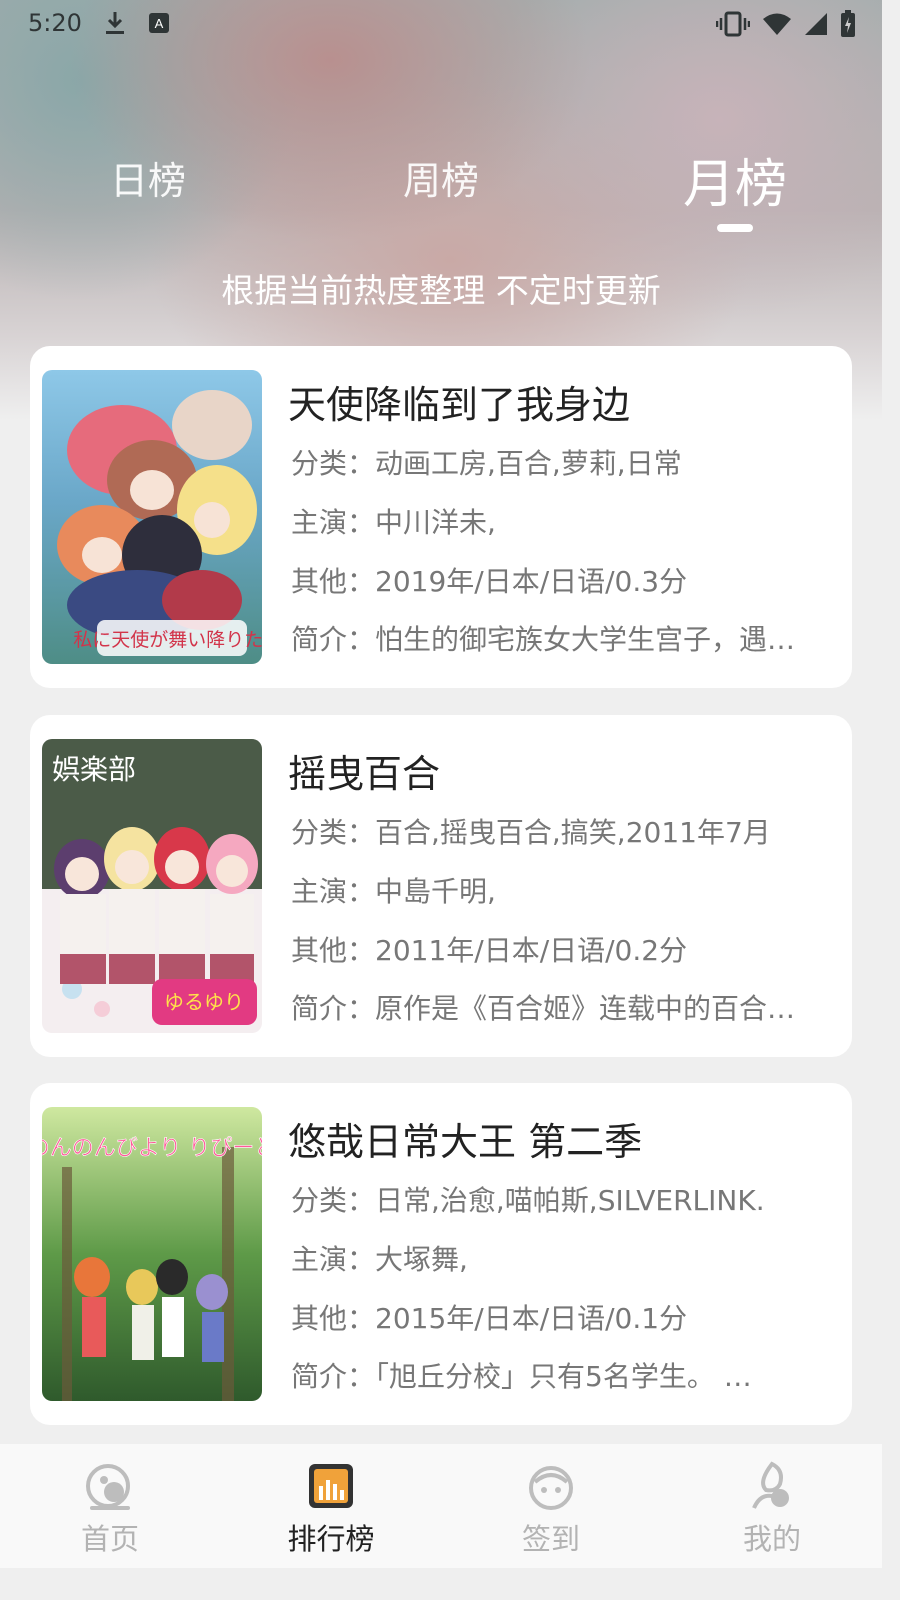  Describe the element at coordinates (115, 23) in the screenshot. I see `download-icon` at that location.